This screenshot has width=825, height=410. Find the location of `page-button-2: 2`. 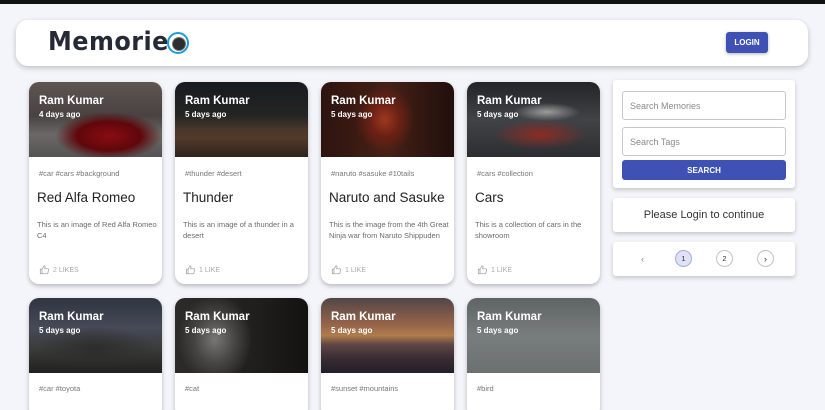

page-button-2: 2 is located at coordinates (724, 258).